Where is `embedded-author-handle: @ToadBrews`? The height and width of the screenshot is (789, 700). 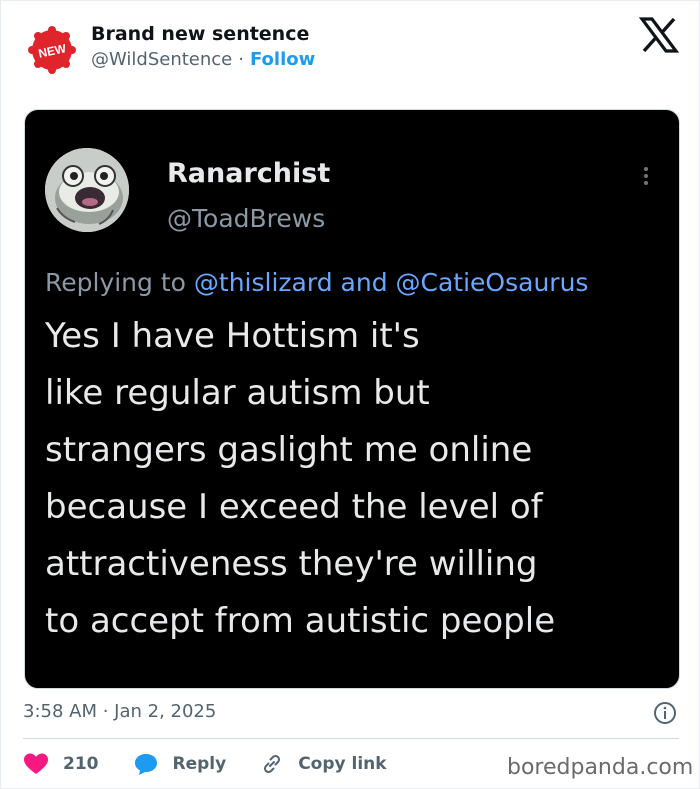 embedded-author-handle: @ToadBrews is located at coordinates (246, 218).